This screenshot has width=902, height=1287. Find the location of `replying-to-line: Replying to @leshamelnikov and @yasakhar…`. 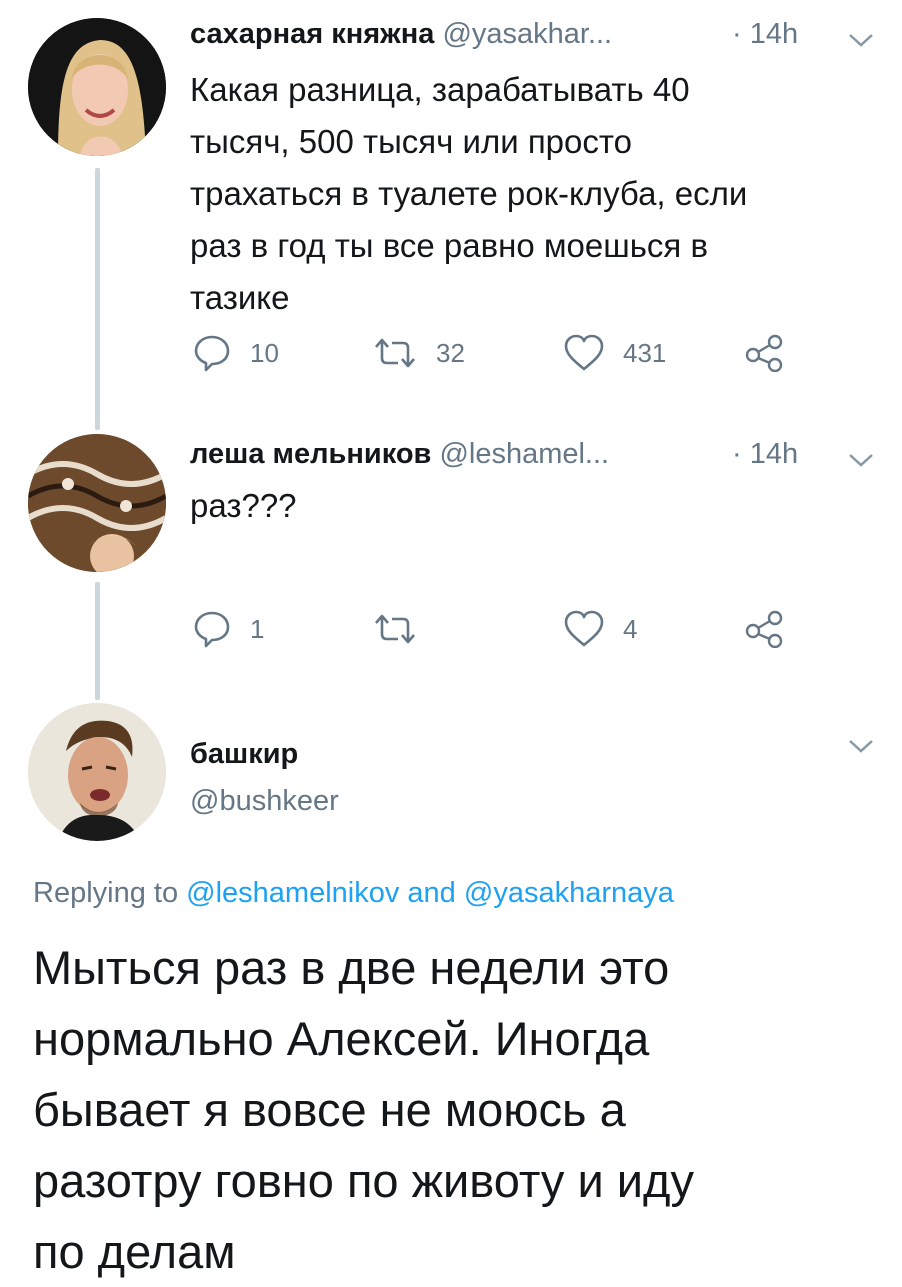

replying-to-line: Replying to @leshamelnikov and @yasakhar… is located at coordinates (353, 893).